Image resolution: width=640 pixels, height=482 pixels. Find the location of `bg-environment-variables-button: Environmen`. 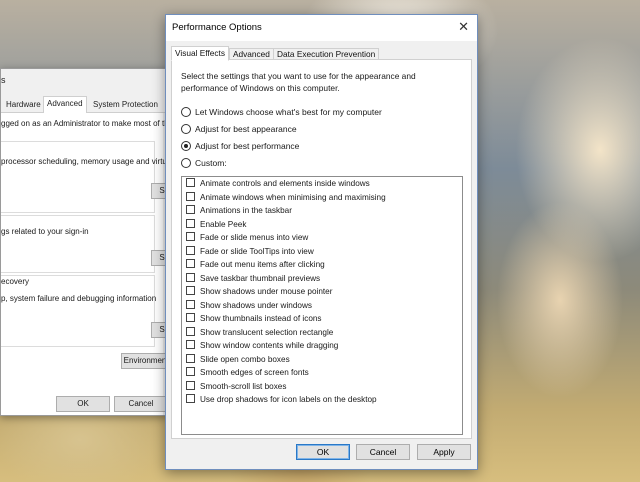

bg-environment-variables-button: Environmen is located at coordinates (145, 361).